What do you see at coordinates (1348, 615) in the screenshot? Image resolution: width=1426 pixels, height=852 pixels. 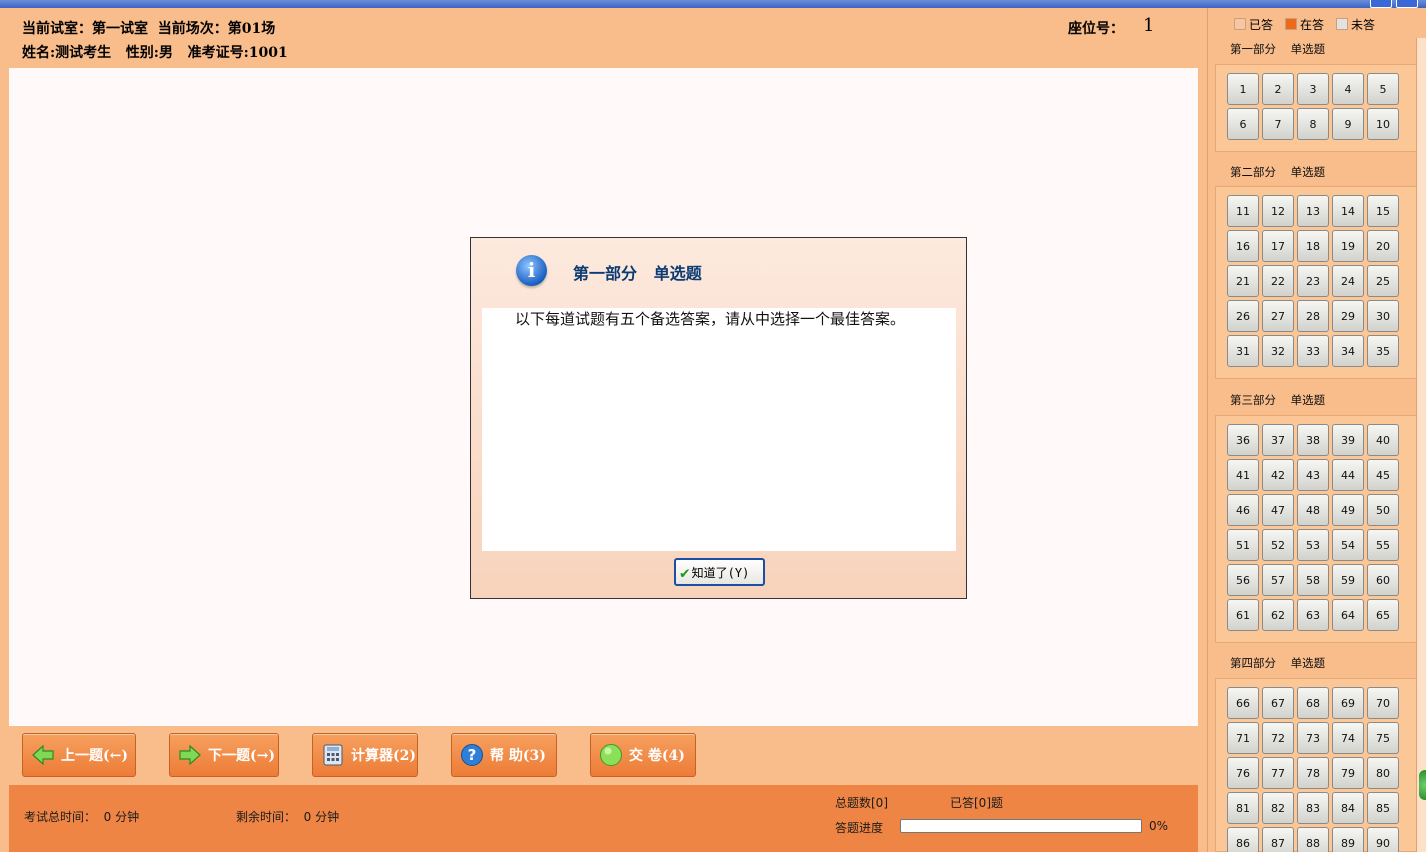 I see `question-button: 64` at bounding box center [1348, 615].